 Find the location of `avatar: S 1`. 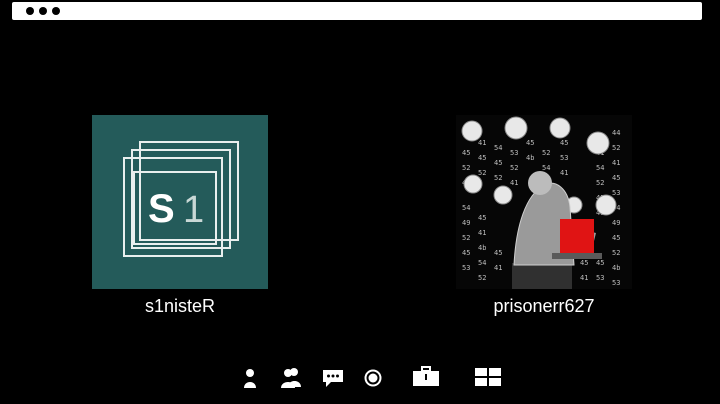

avatar: S 1 is located at coordinates (180, 202).